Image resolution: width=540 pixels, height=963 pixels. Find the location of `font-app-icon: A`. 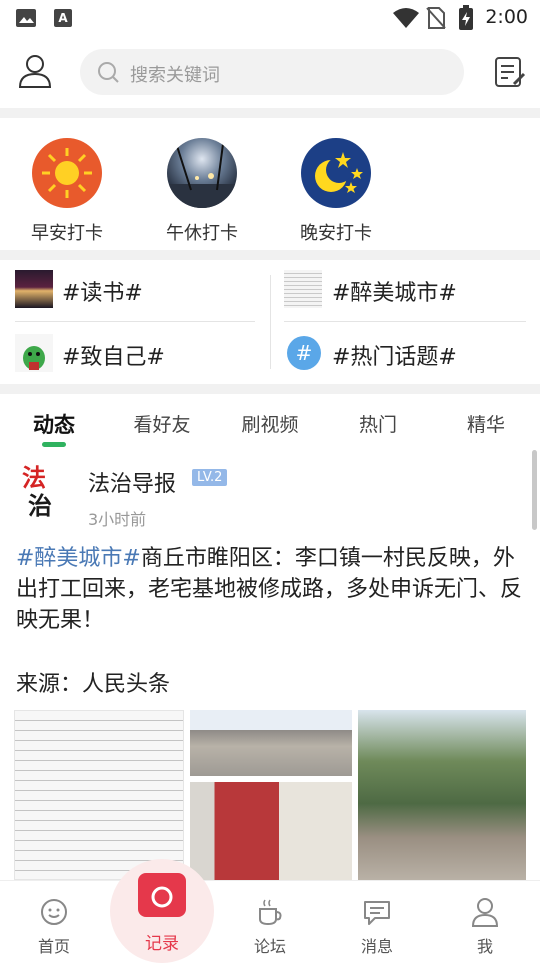

font-app-icon: A is located at coordinates (63, 18).